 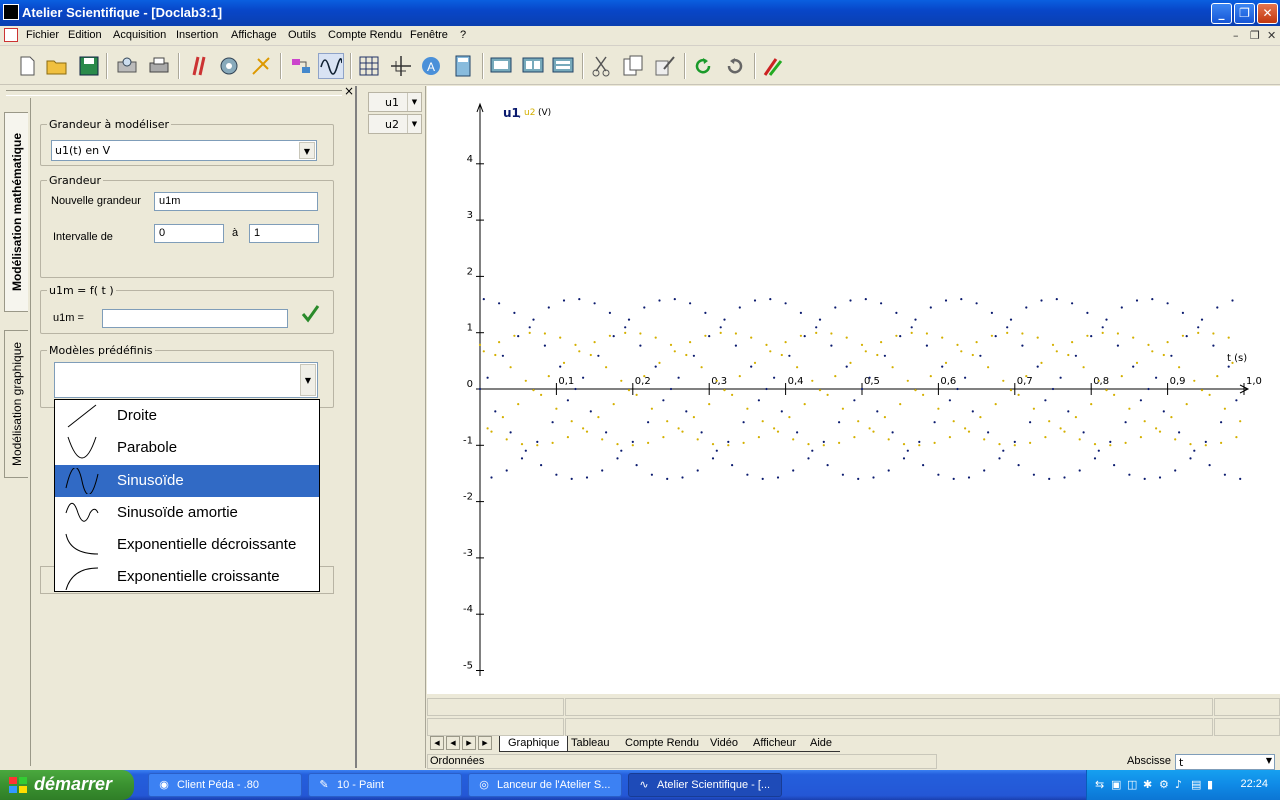 What do you see at coordinates (229, 66) in the screenshot?
I see `sensor-icon` at bounding box center [229, 66].